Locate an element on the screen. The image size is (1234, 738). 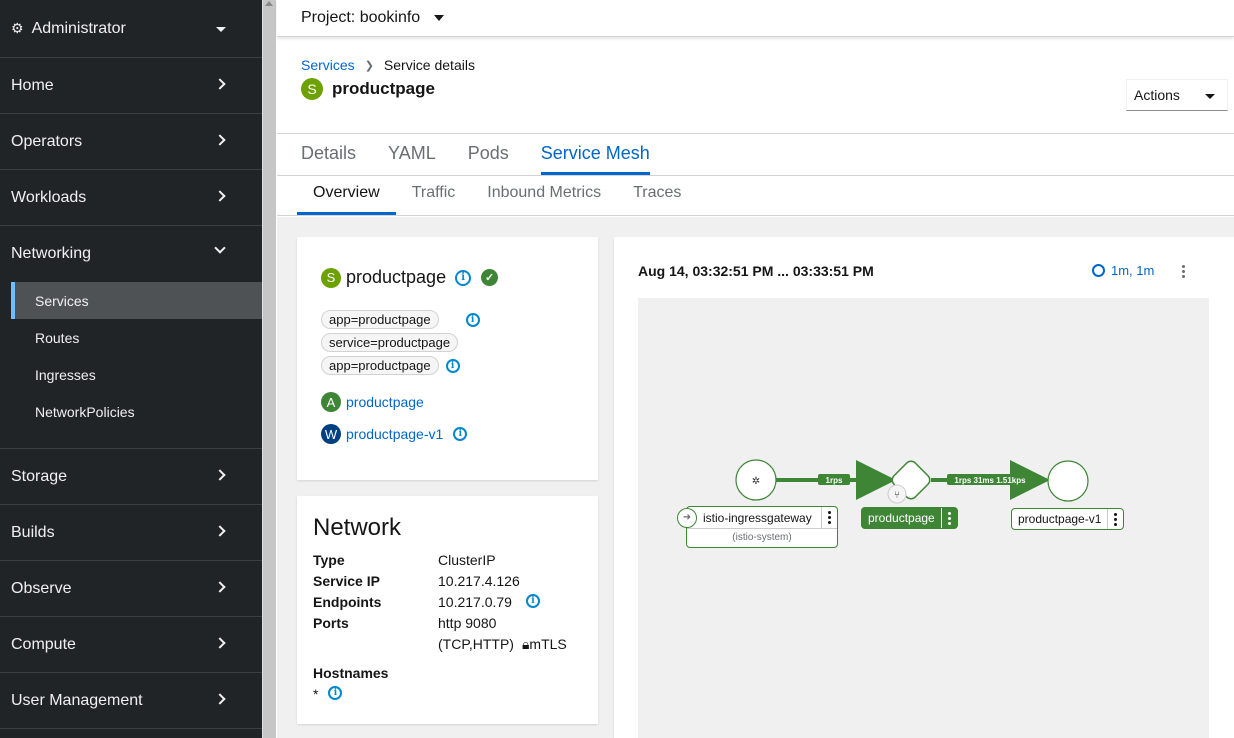
subtab-traffic: Traffic is located at coordinates (434, 199).